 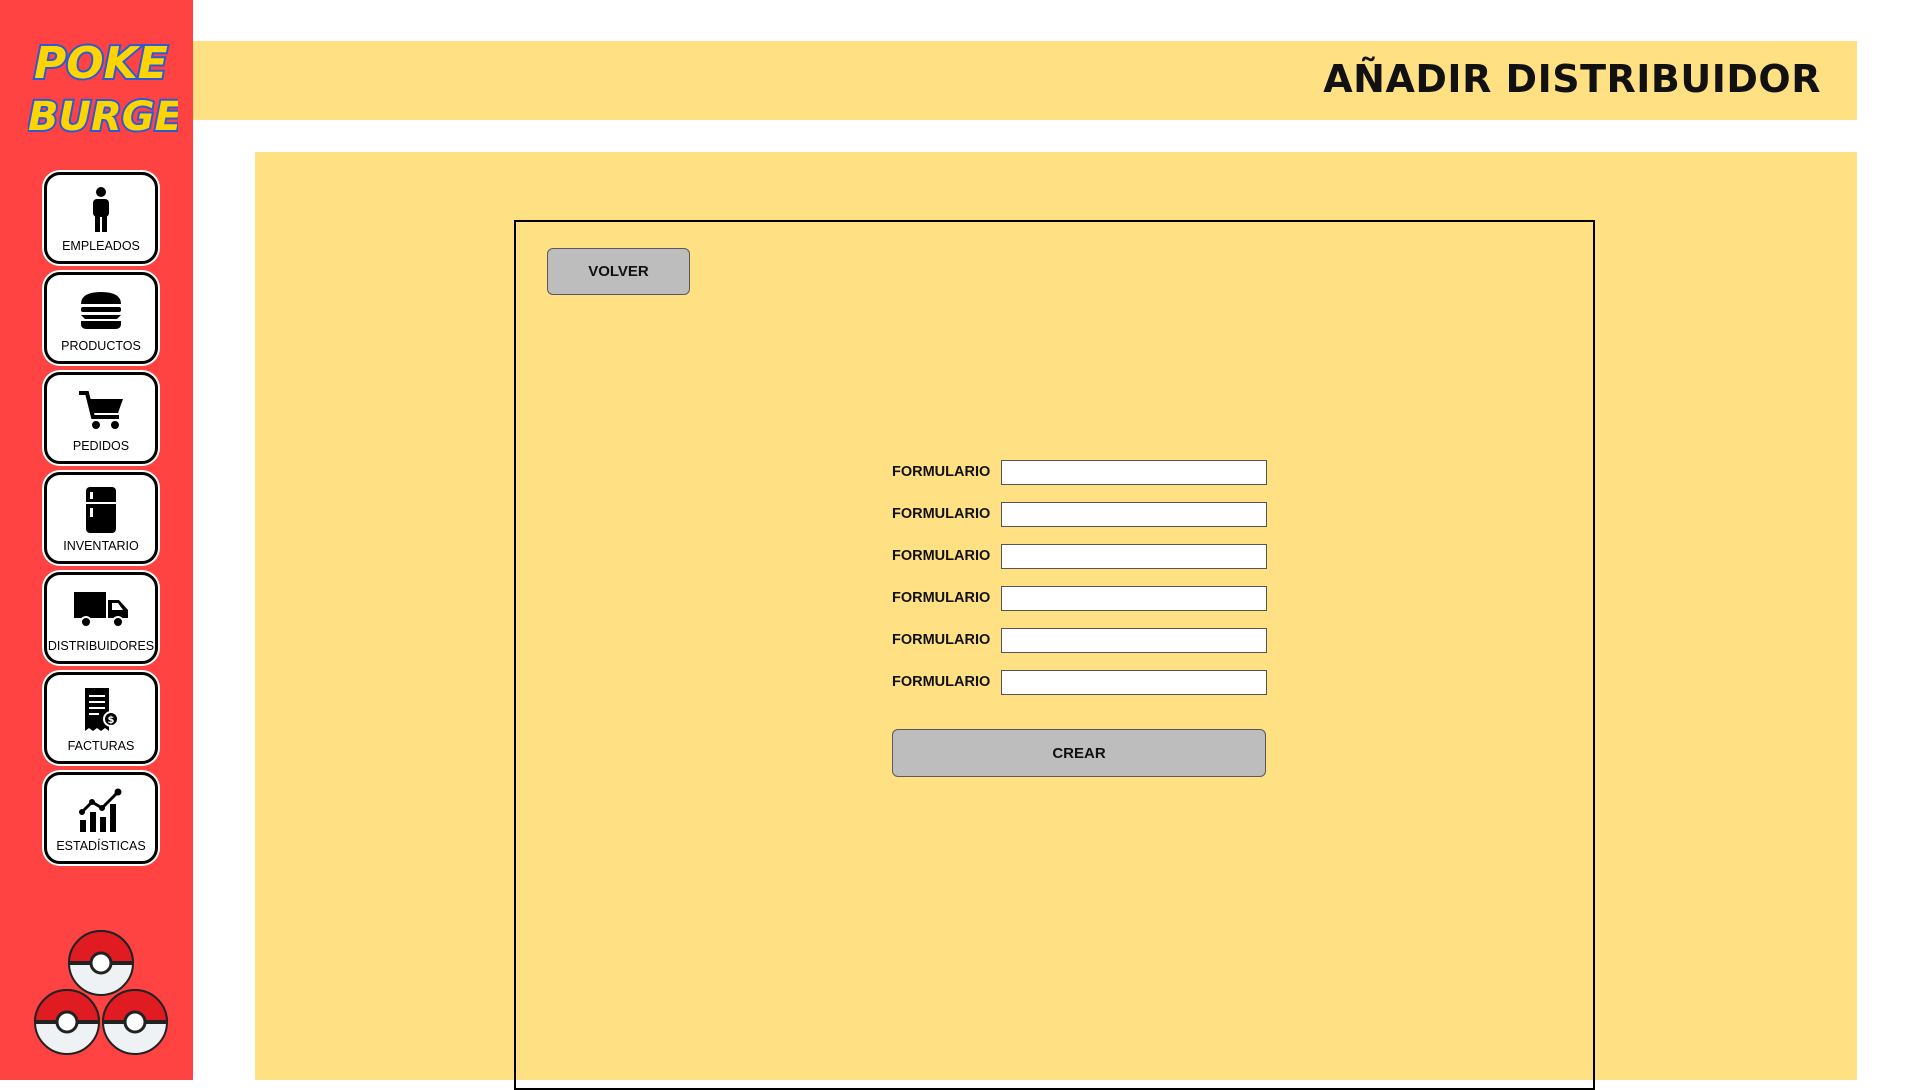 I want to click on fridge-icon, so click(x=101, y=510).